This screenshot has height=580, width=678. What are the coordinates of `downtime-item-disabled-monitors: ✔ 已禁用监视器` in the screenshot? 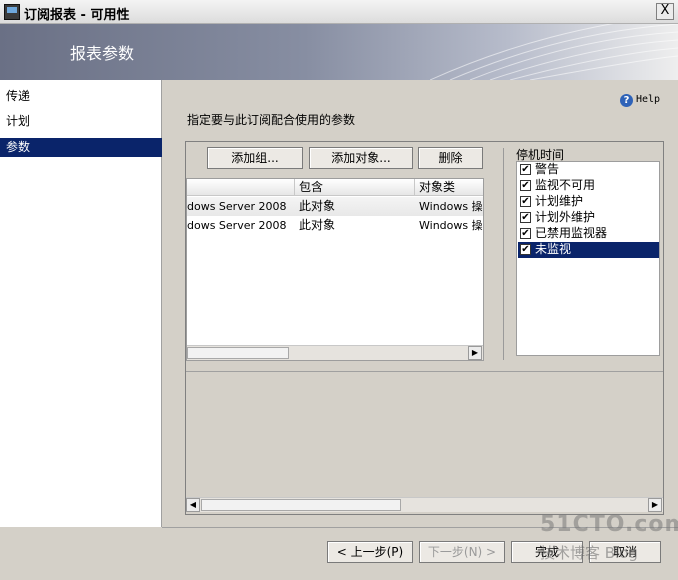 It's located at (588, 234).